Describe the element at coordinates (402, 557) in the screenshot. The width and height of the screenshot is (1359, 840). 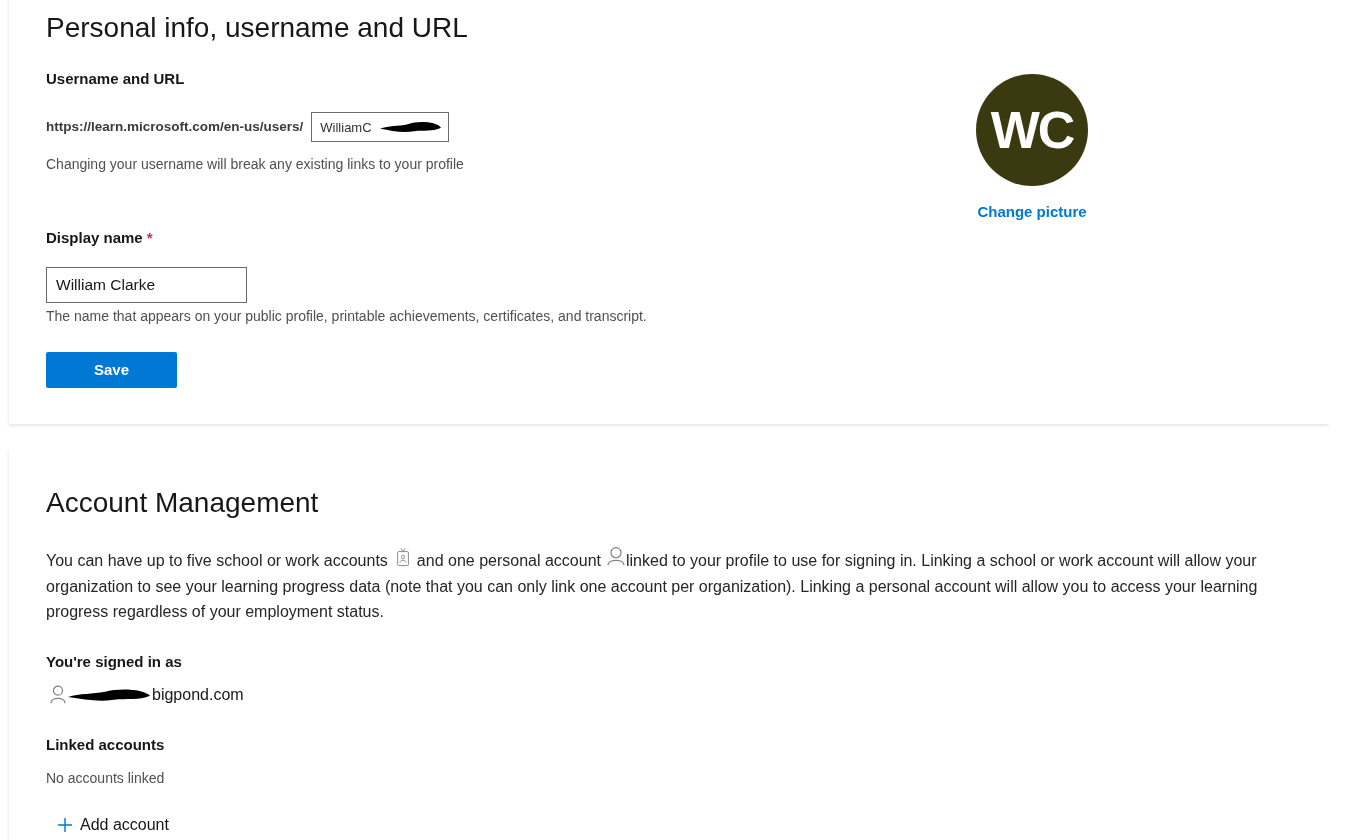
I see `id-badge-icon` at that location.